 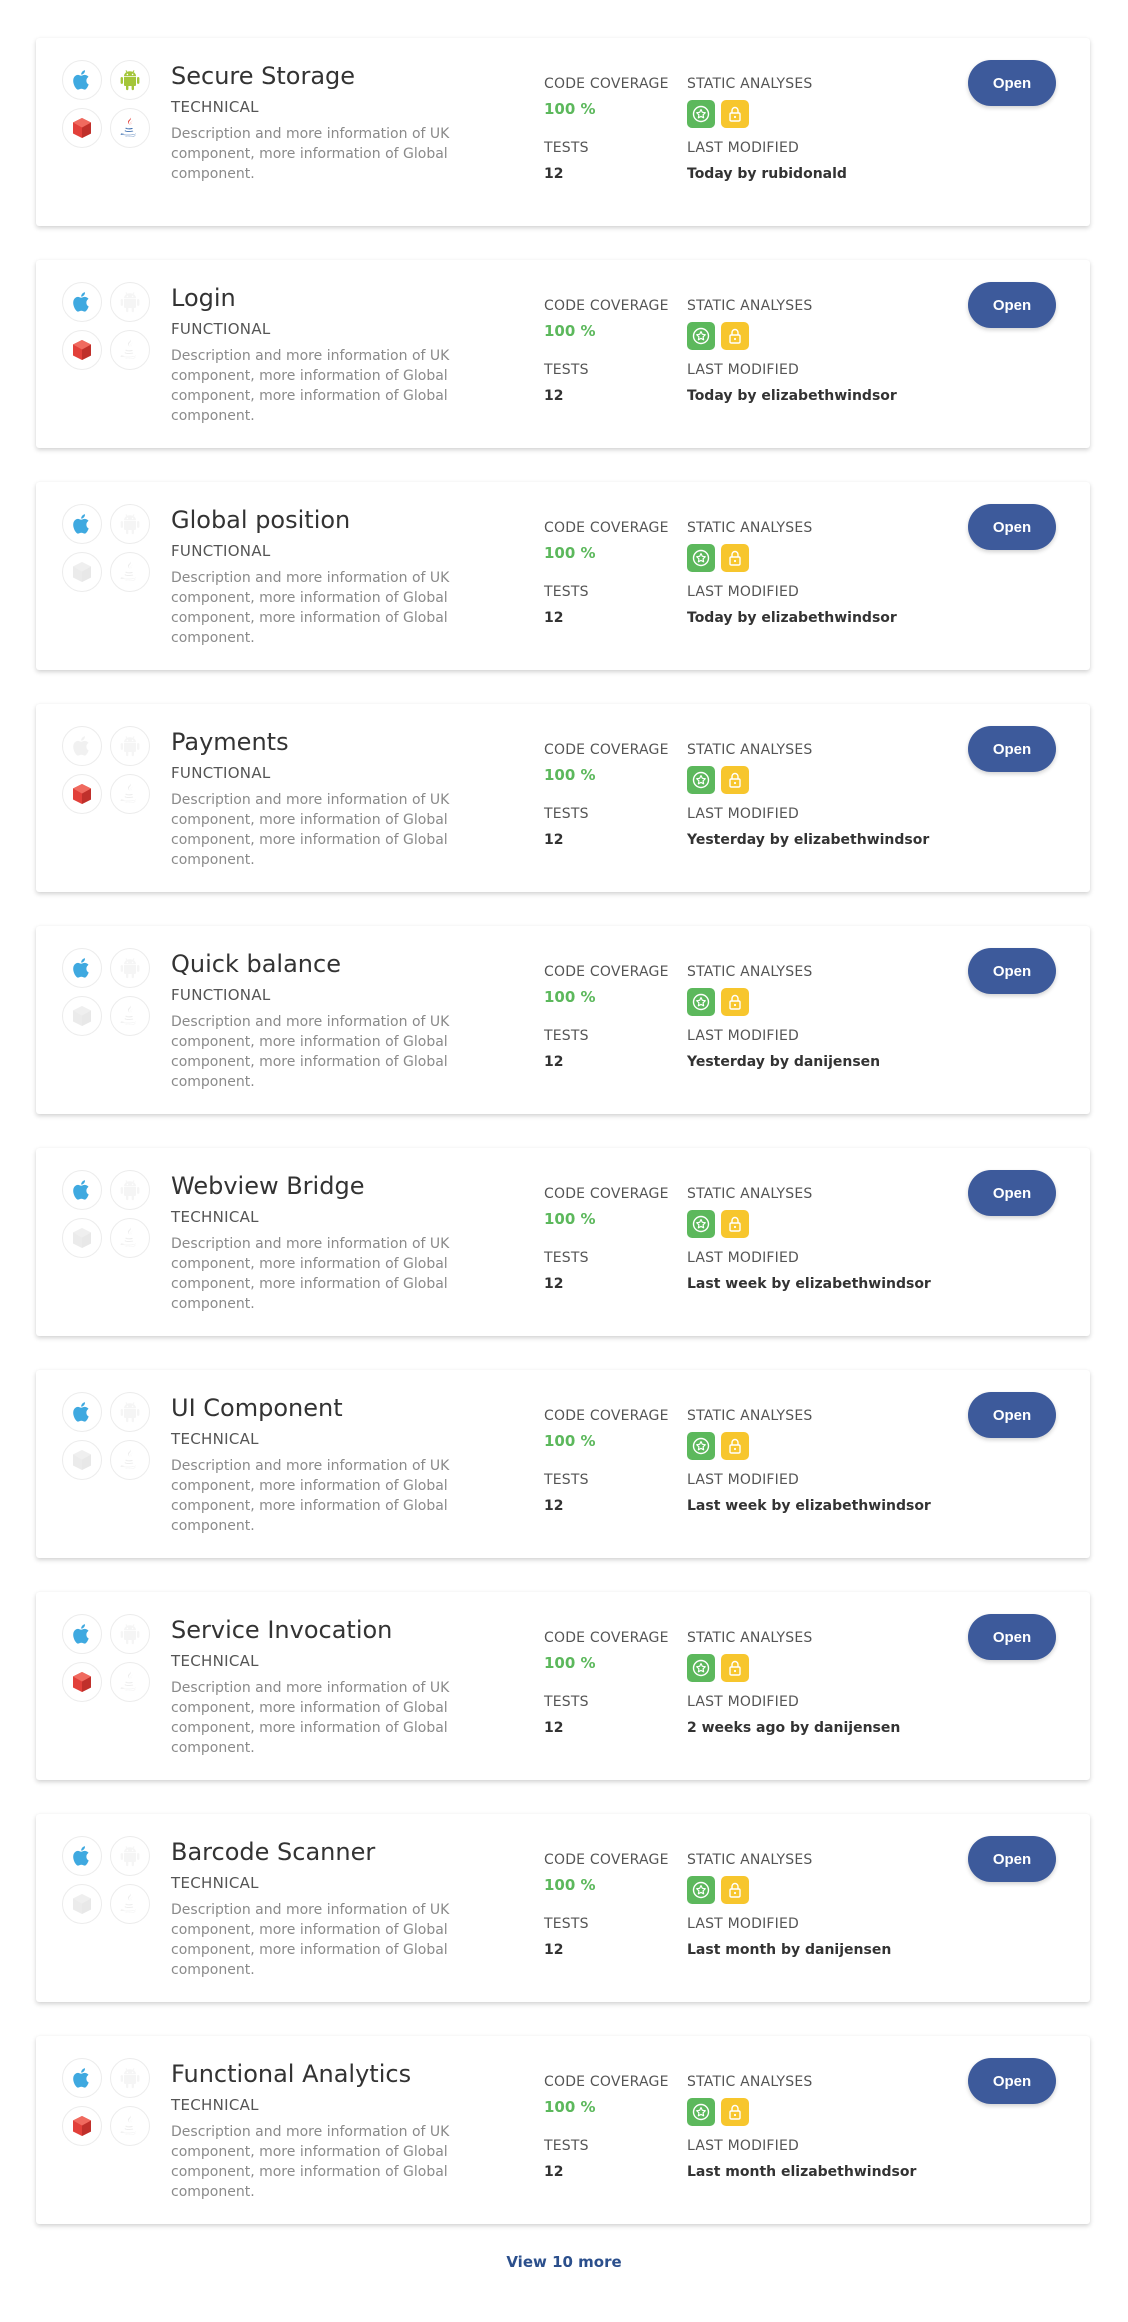 What do you see at coordinates (261, 520) in the screenshot?
I see `component-title: Global position` at bounding box center [261, 520].